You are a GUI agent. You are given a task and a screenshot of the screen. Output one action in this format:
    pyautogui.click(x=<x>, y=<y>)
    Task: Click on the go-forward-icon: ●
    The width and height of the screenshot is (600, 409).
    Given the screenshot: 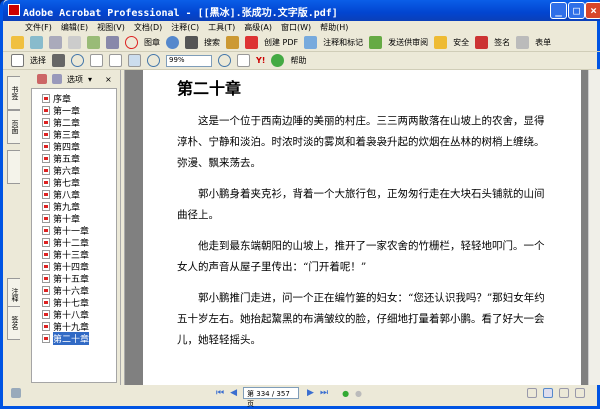 What is the action you would take?
    pyautogui.click(x=358, y=393)
    